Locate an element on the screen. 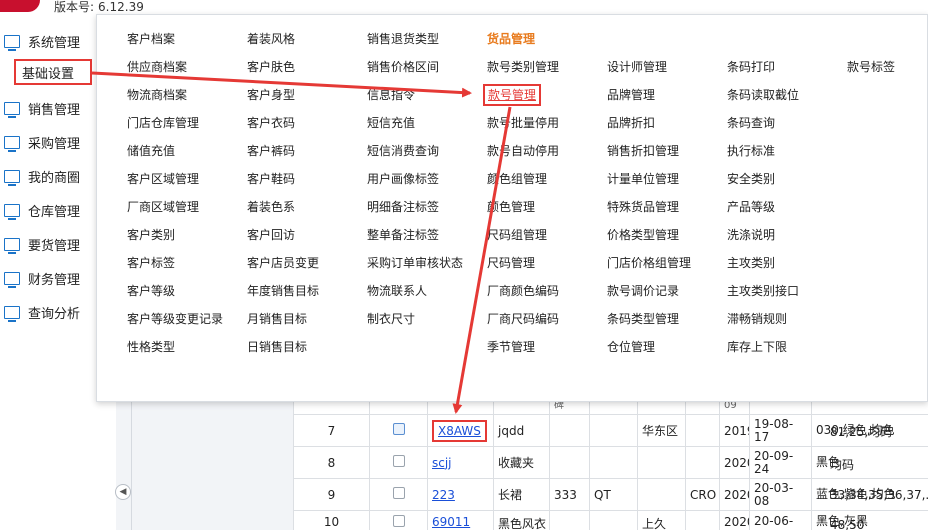  menu-item: 短信消费查询 is located at coordinates (415, 151).